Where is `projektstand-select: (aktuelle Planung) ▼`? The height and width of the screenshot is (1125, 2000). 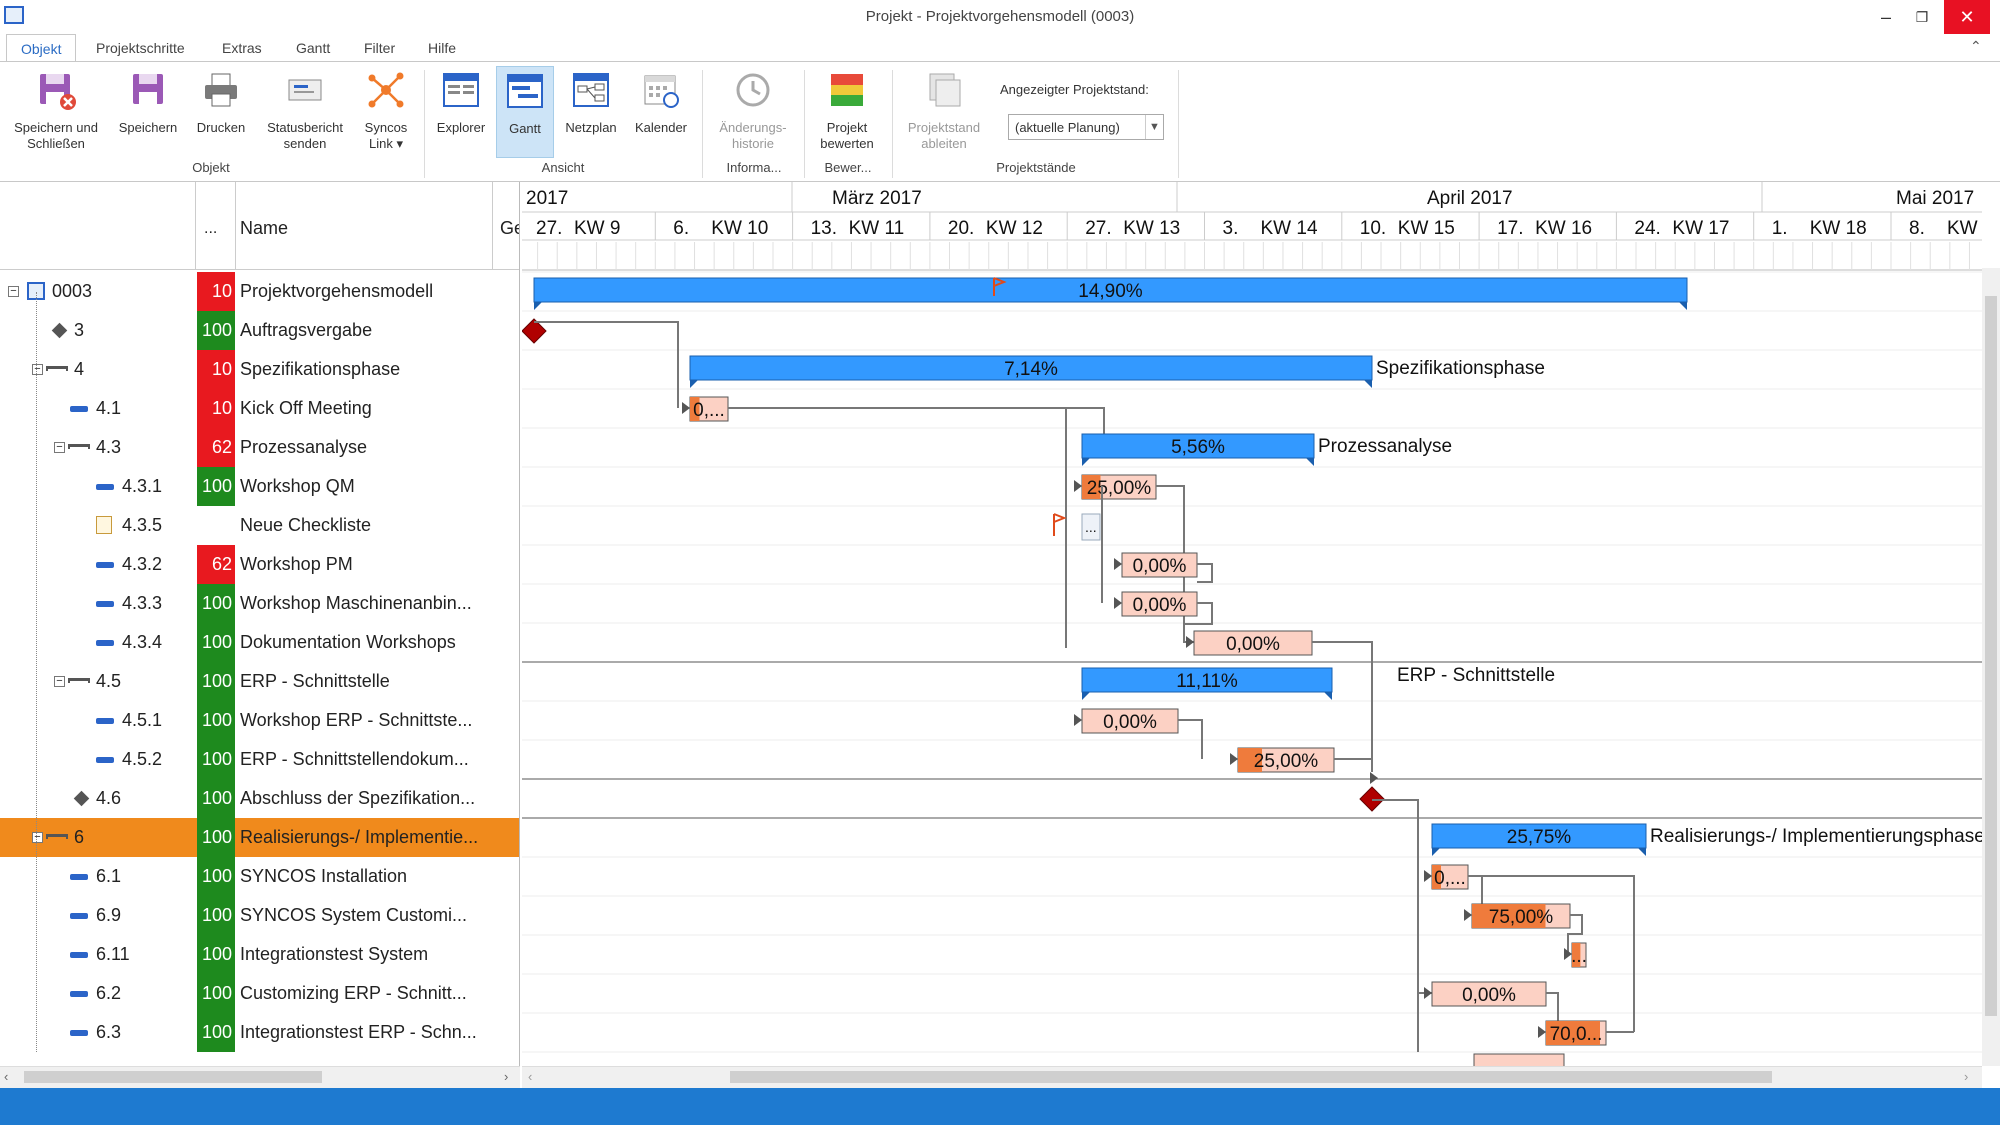
projektstand-select: (aktuelle Planung) ▼ is located at coordinates (1086, 127).